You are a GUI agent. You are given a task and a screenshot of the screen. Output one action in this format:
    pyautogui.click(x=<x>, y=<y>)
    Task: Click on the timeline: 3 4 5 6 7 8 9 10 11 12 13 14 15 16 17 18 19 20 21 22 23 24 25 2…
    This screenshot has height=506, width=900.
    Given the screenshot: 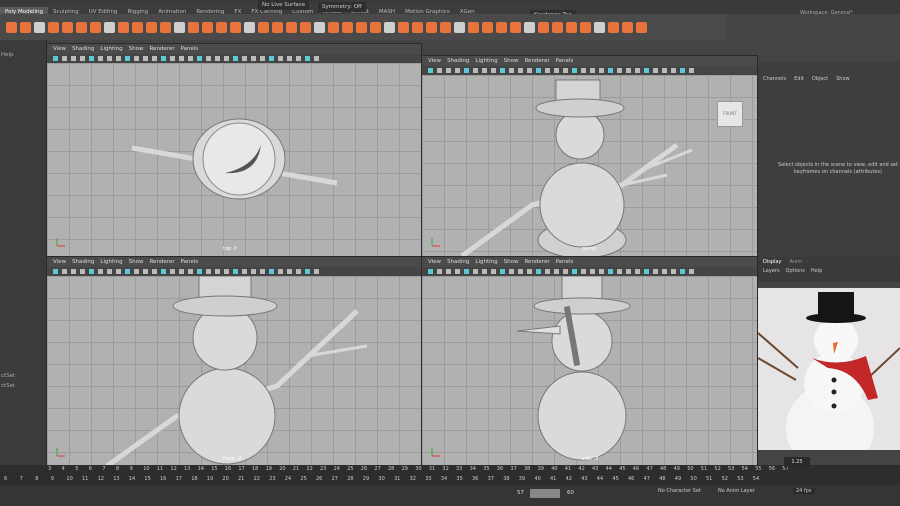 What is the action you would take?
    pyautogui.click(x=450, y=471)
    